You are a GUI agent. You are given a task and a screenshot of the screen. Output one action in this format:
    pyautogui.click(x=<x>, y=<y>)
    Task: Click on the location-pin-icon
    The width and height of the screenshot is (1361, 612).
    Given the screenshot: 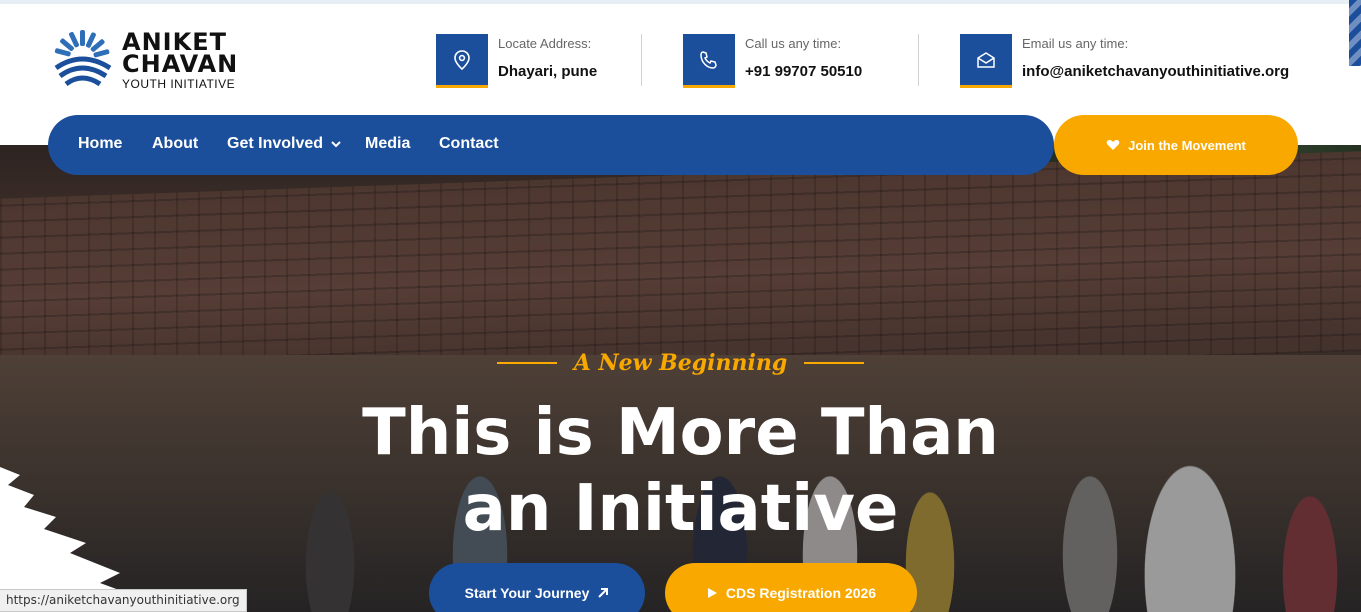 What is the action you would take?
    pyautogui.click(x=462, y=61)
    